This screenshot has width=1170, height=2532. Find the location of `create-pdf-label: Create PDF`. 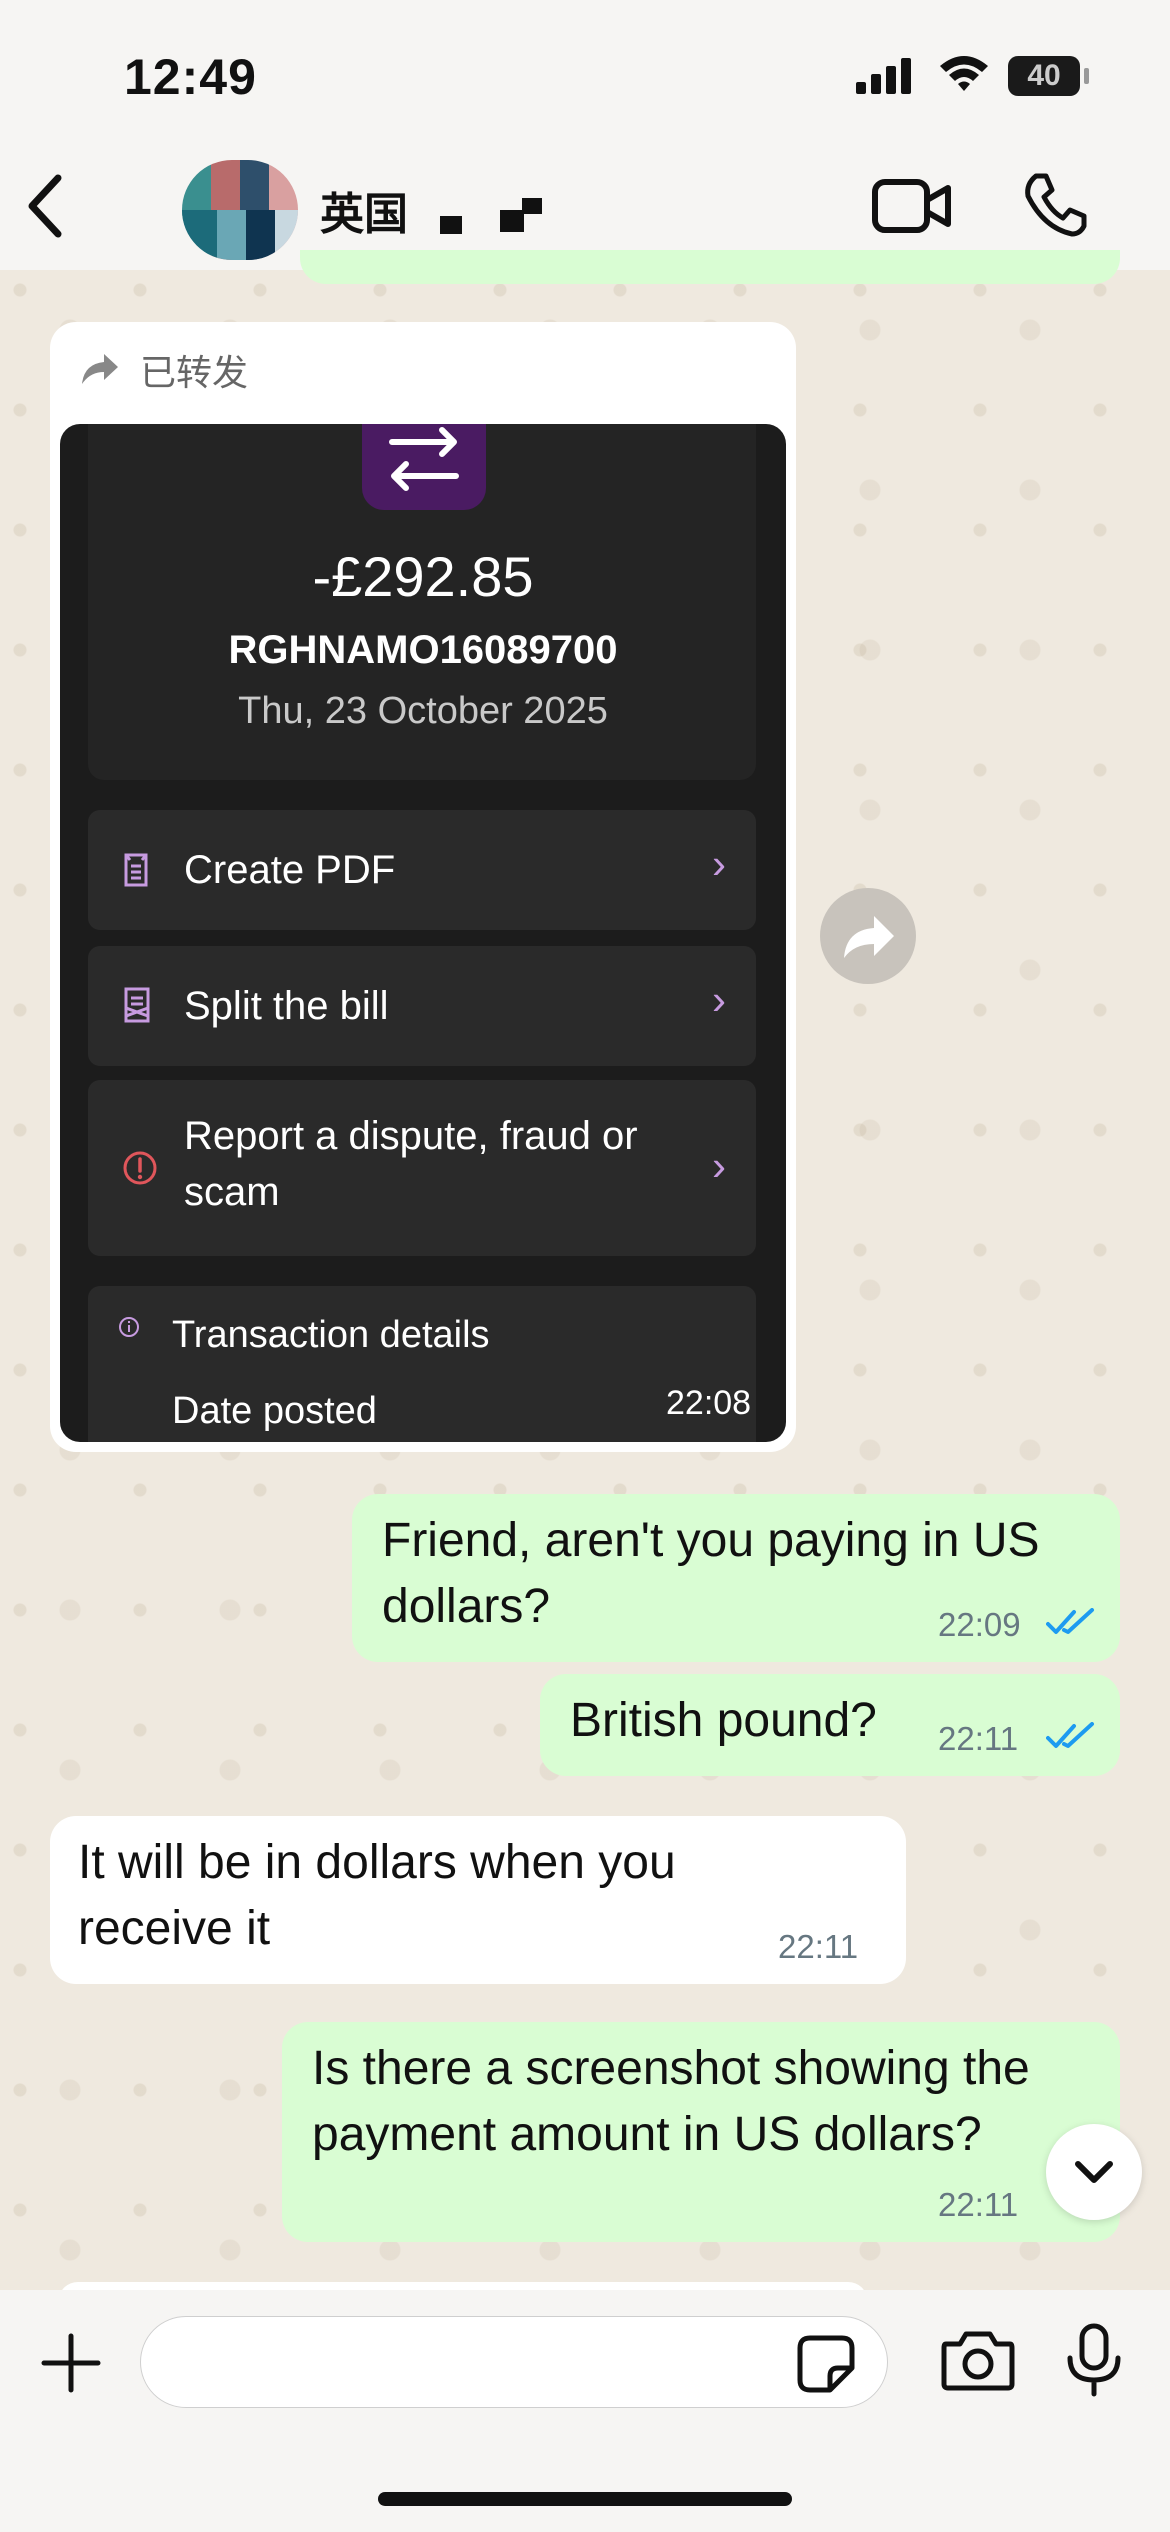

create-pdf-label: Create PDF is located at coordinates (290, 870).